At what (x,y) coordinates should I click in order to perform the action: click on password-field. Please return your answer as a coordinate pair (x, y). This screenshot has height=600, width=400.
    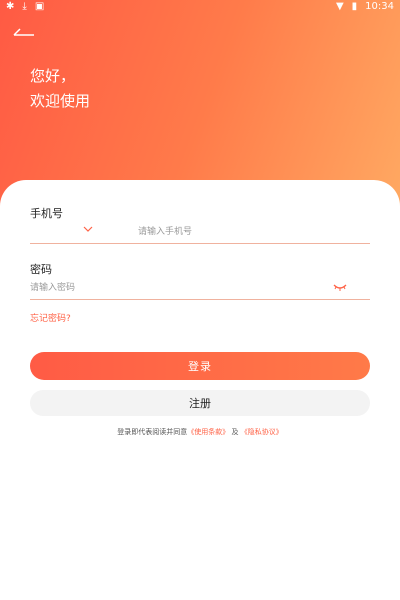
    Looking at the image, I should click on (200, 289).